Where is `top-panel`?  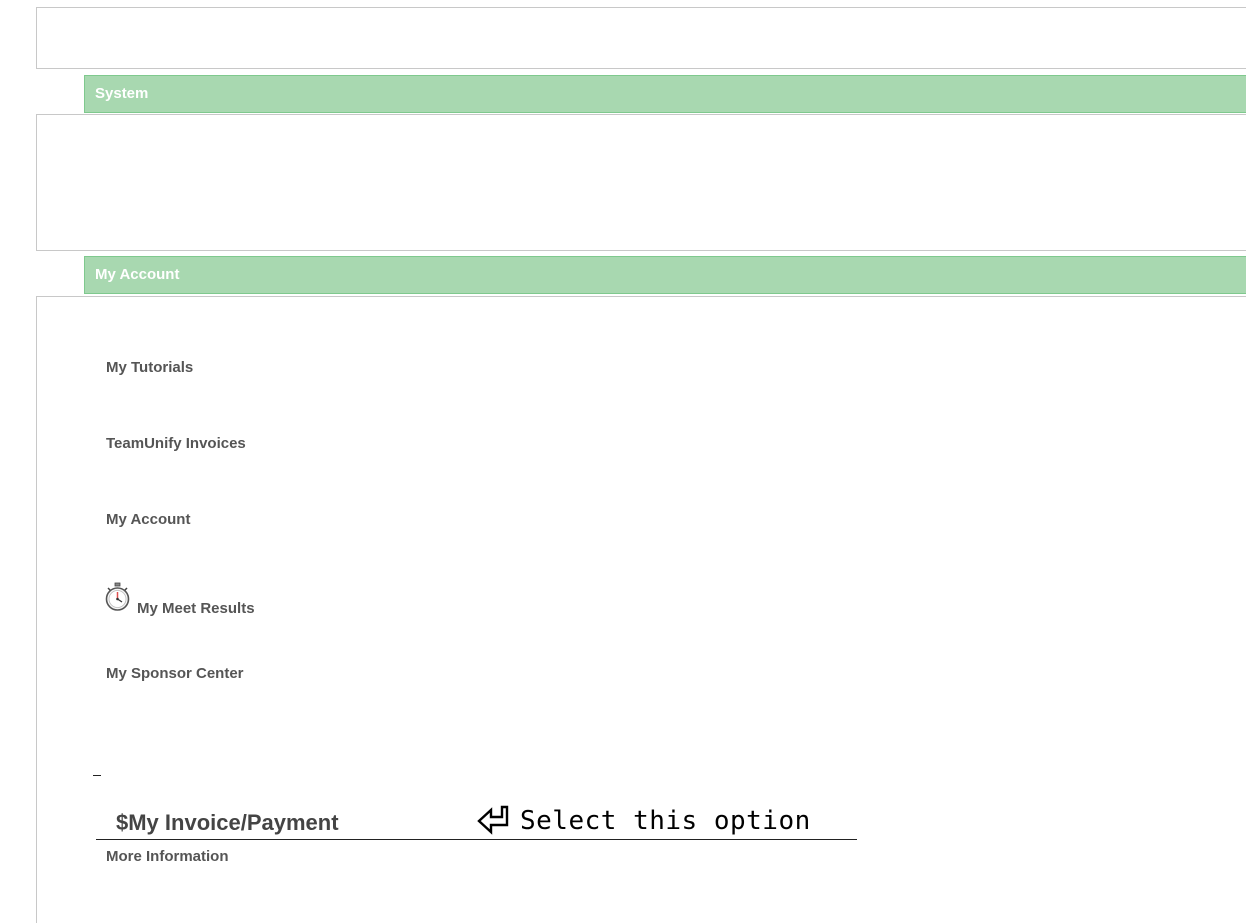
top-panel is located at coordinates (641, 38).